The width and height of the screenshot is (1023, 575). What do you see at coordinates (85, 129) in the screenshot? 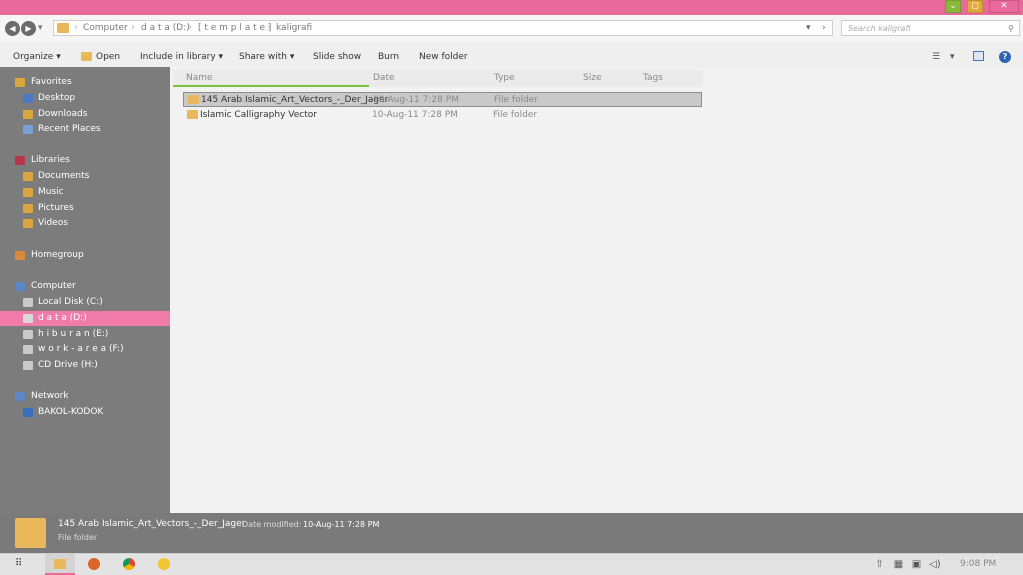
I see `sidebar-item-recent-places: Recent Places` at bounding box center [85, 129].